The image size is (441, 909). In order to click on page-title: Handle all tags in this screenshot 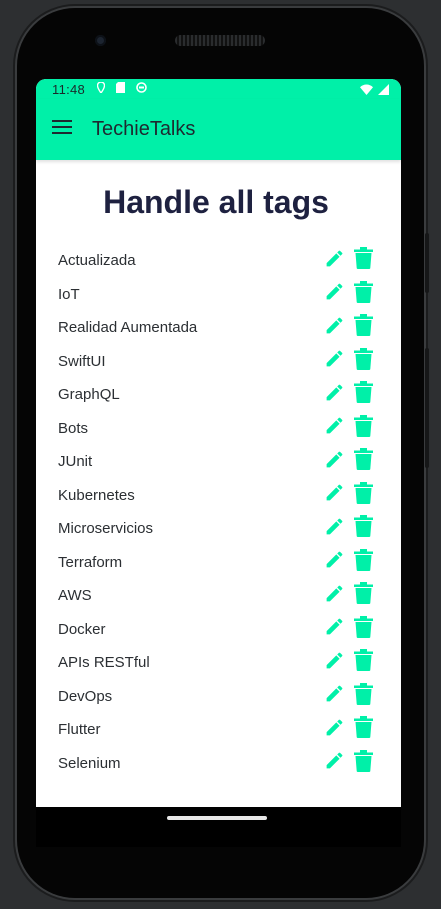, I will do `click(216, 202)`.